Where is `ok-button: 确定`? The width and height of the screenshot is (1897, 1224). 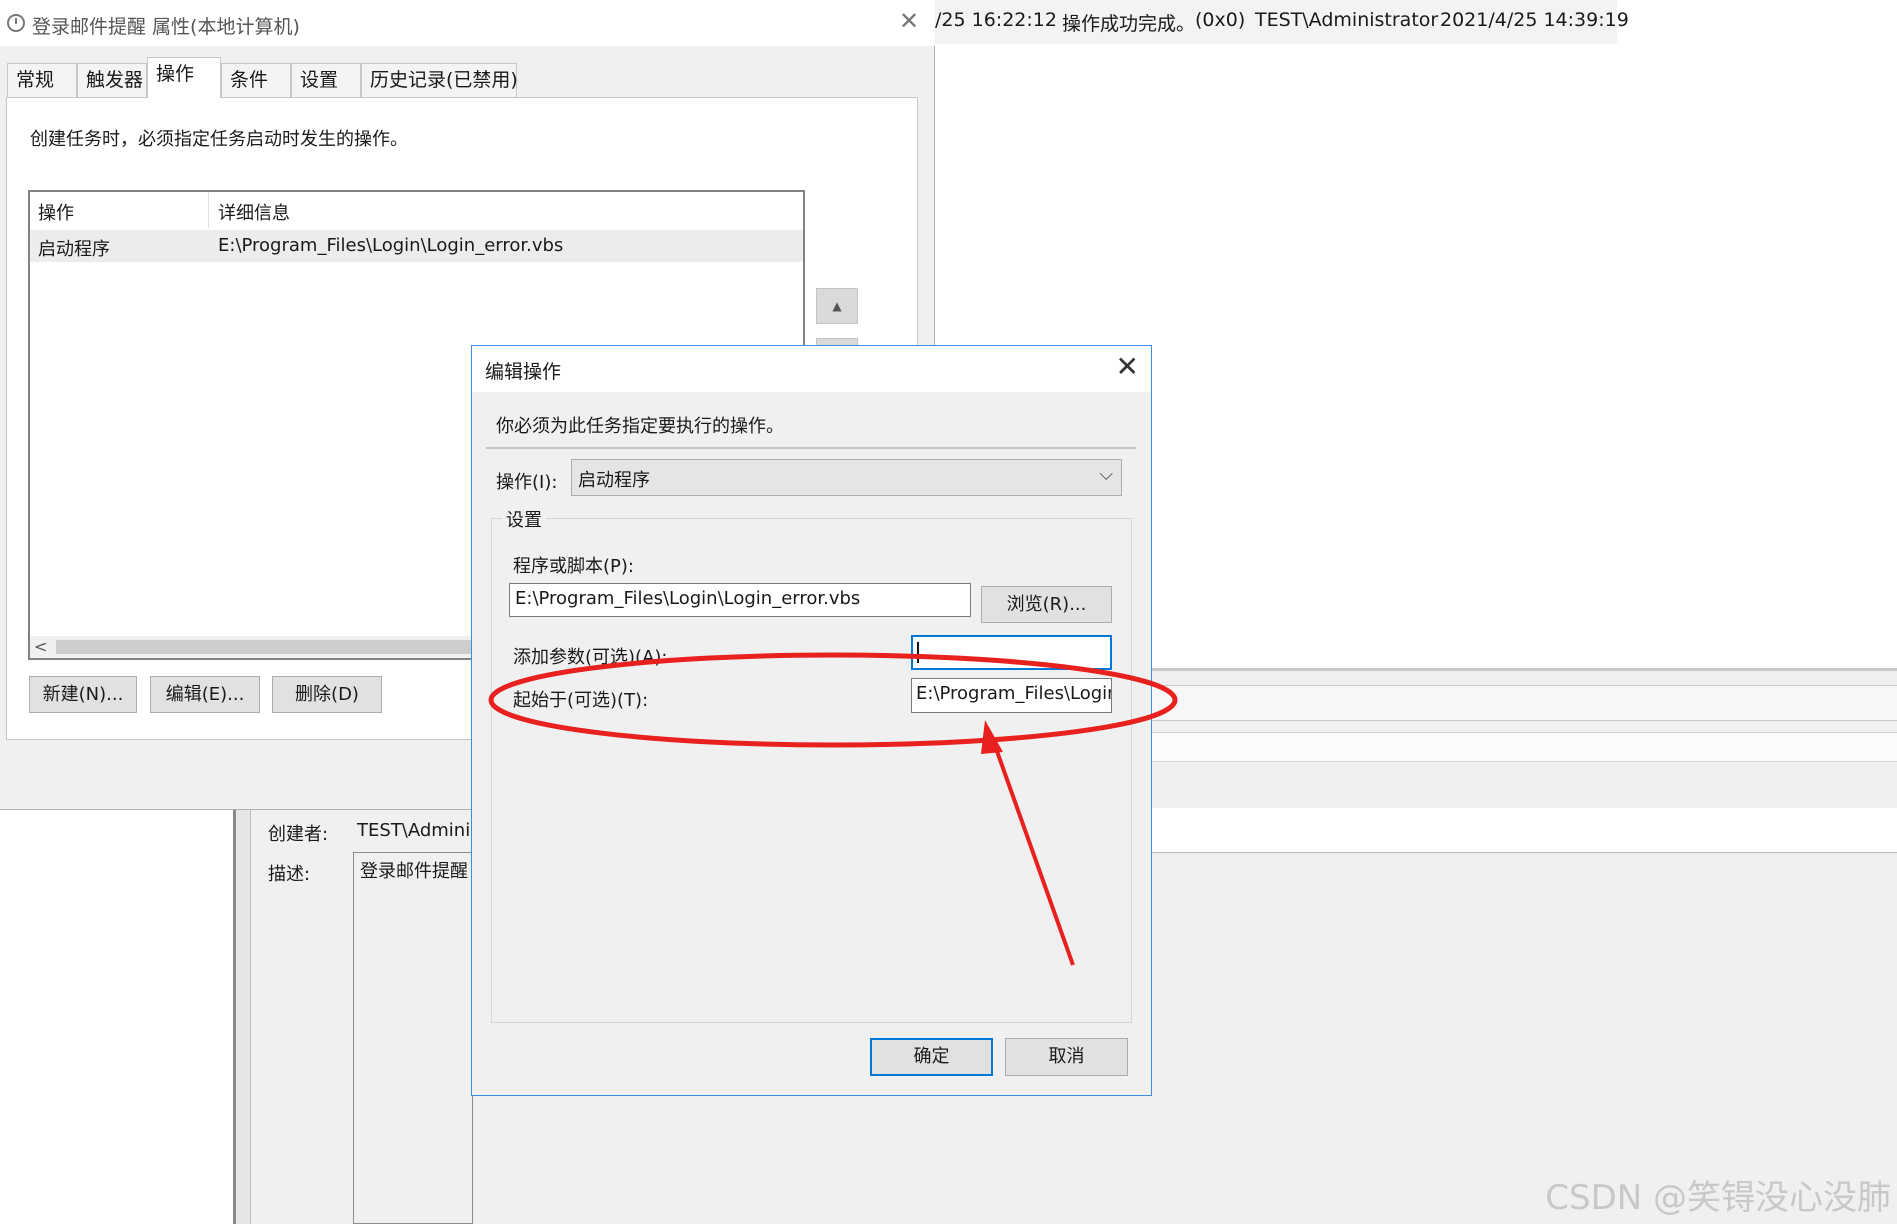
ok-button: 确定 is located at coordinates (931, 1057).